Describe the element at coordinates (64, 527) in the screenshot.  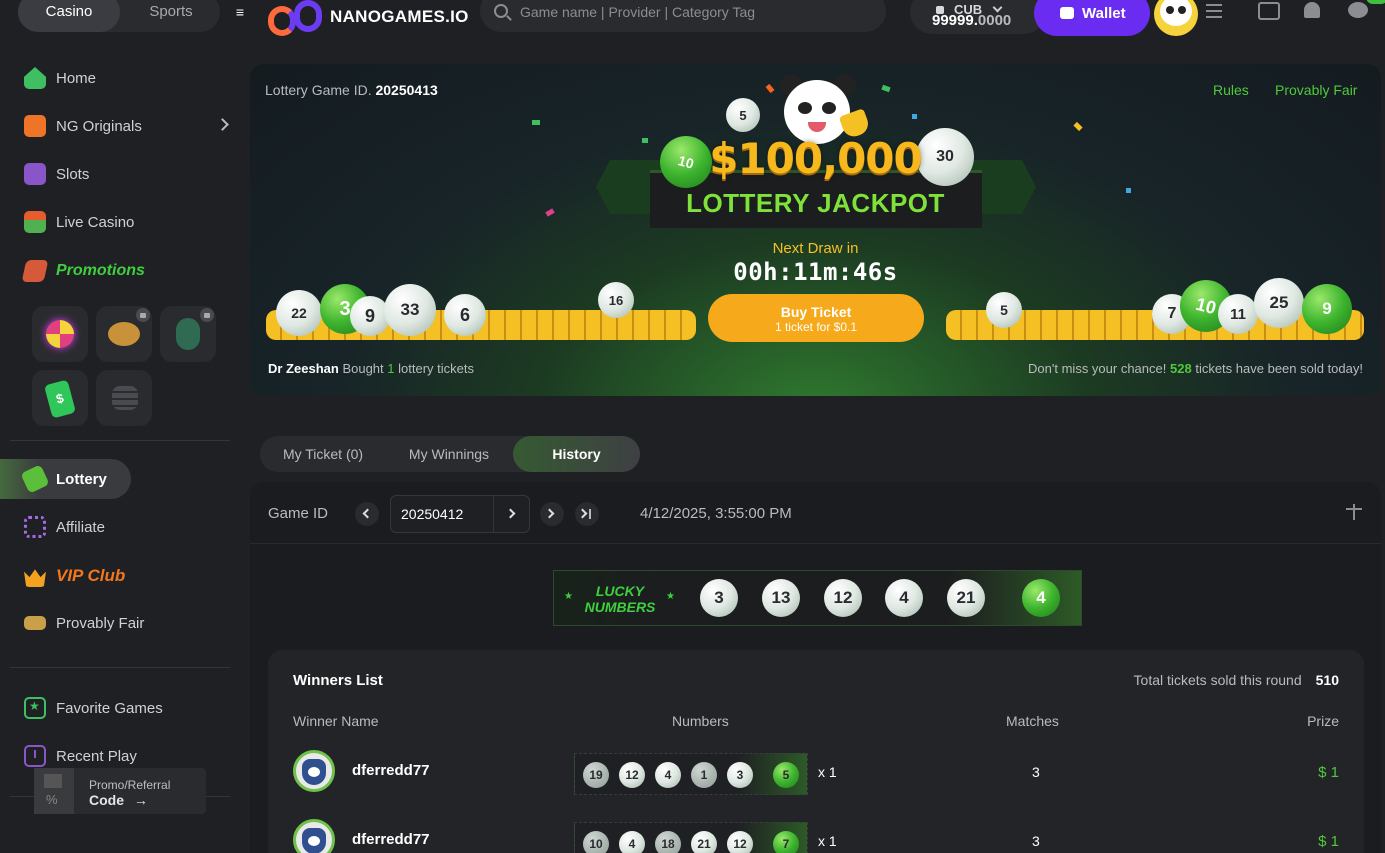
I see `sidebar-item-affiliate: Affiliate` at that location.